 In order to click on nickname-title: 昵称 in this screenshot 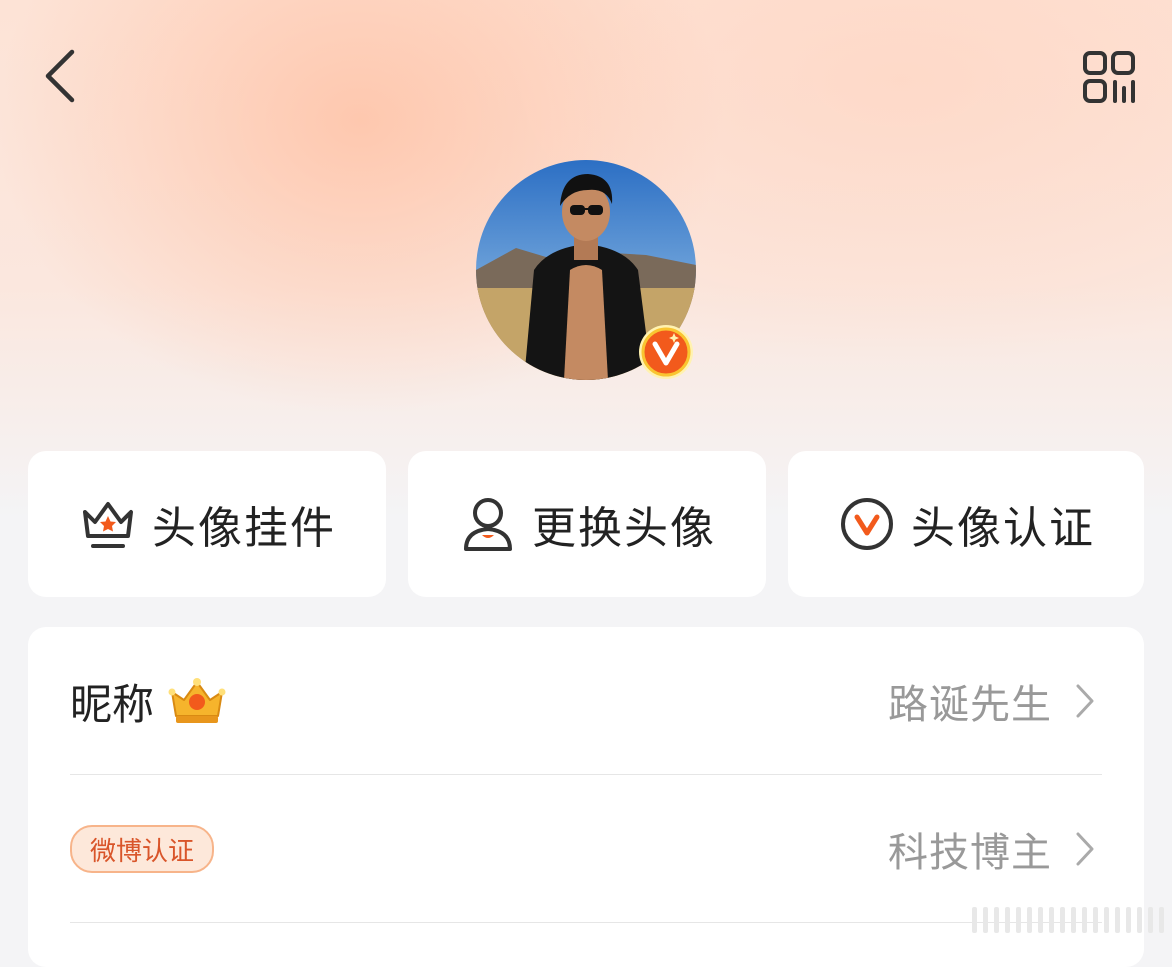, I will do `click(112, 704)`.